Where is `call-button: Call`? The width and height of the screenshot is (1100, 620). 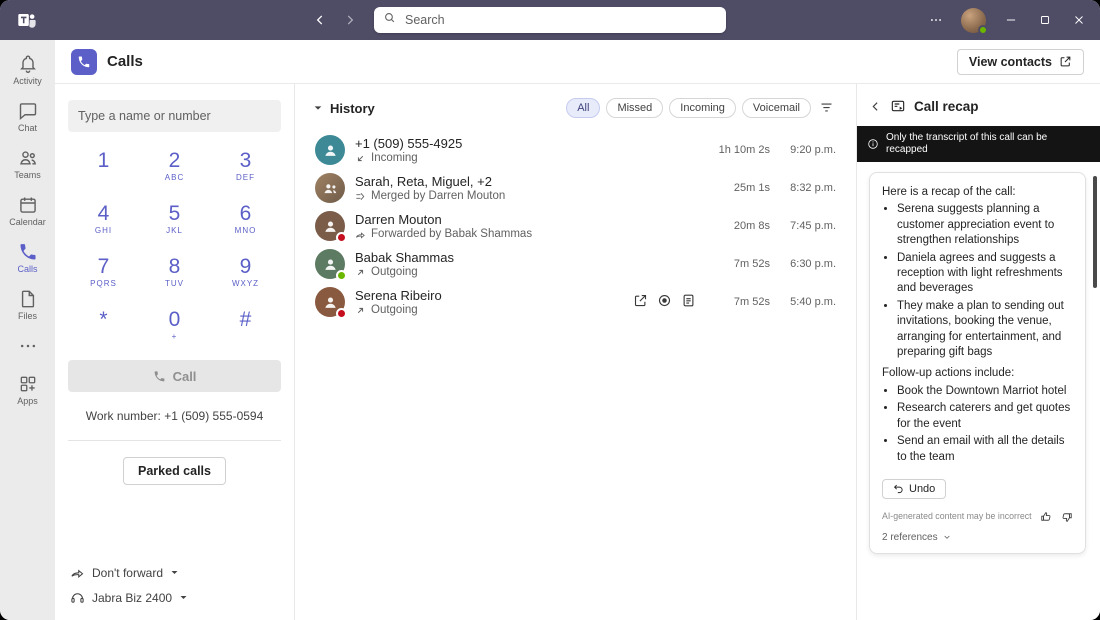
call-button: Call is located at coordinates (174, 376).